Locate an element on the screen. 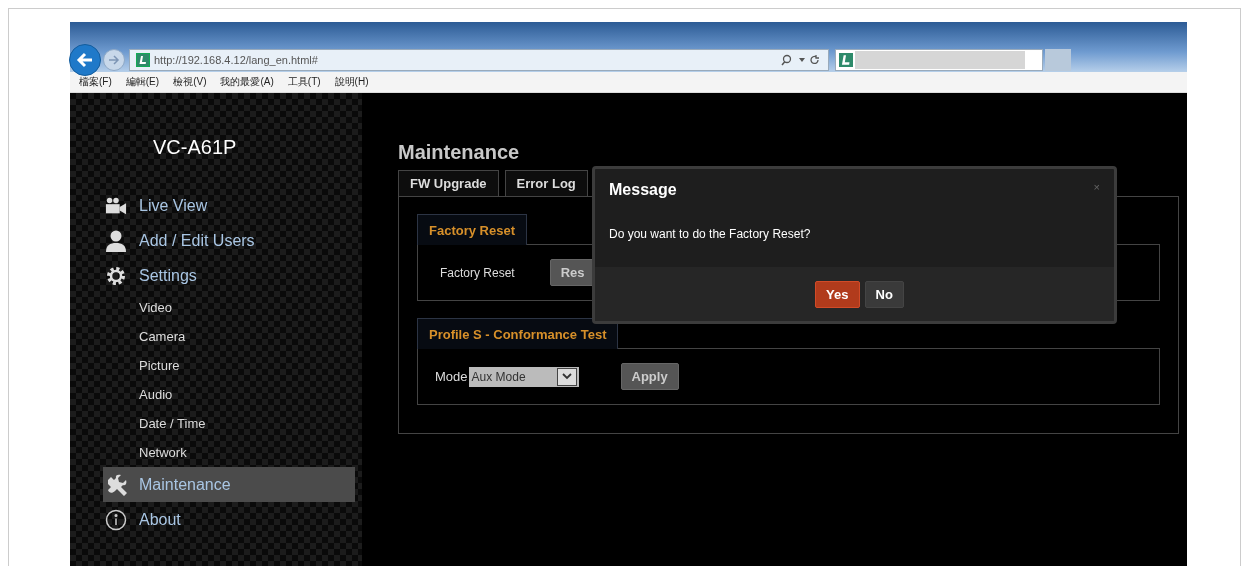  confirm-button: Yes is located at coordinates (837, 294).